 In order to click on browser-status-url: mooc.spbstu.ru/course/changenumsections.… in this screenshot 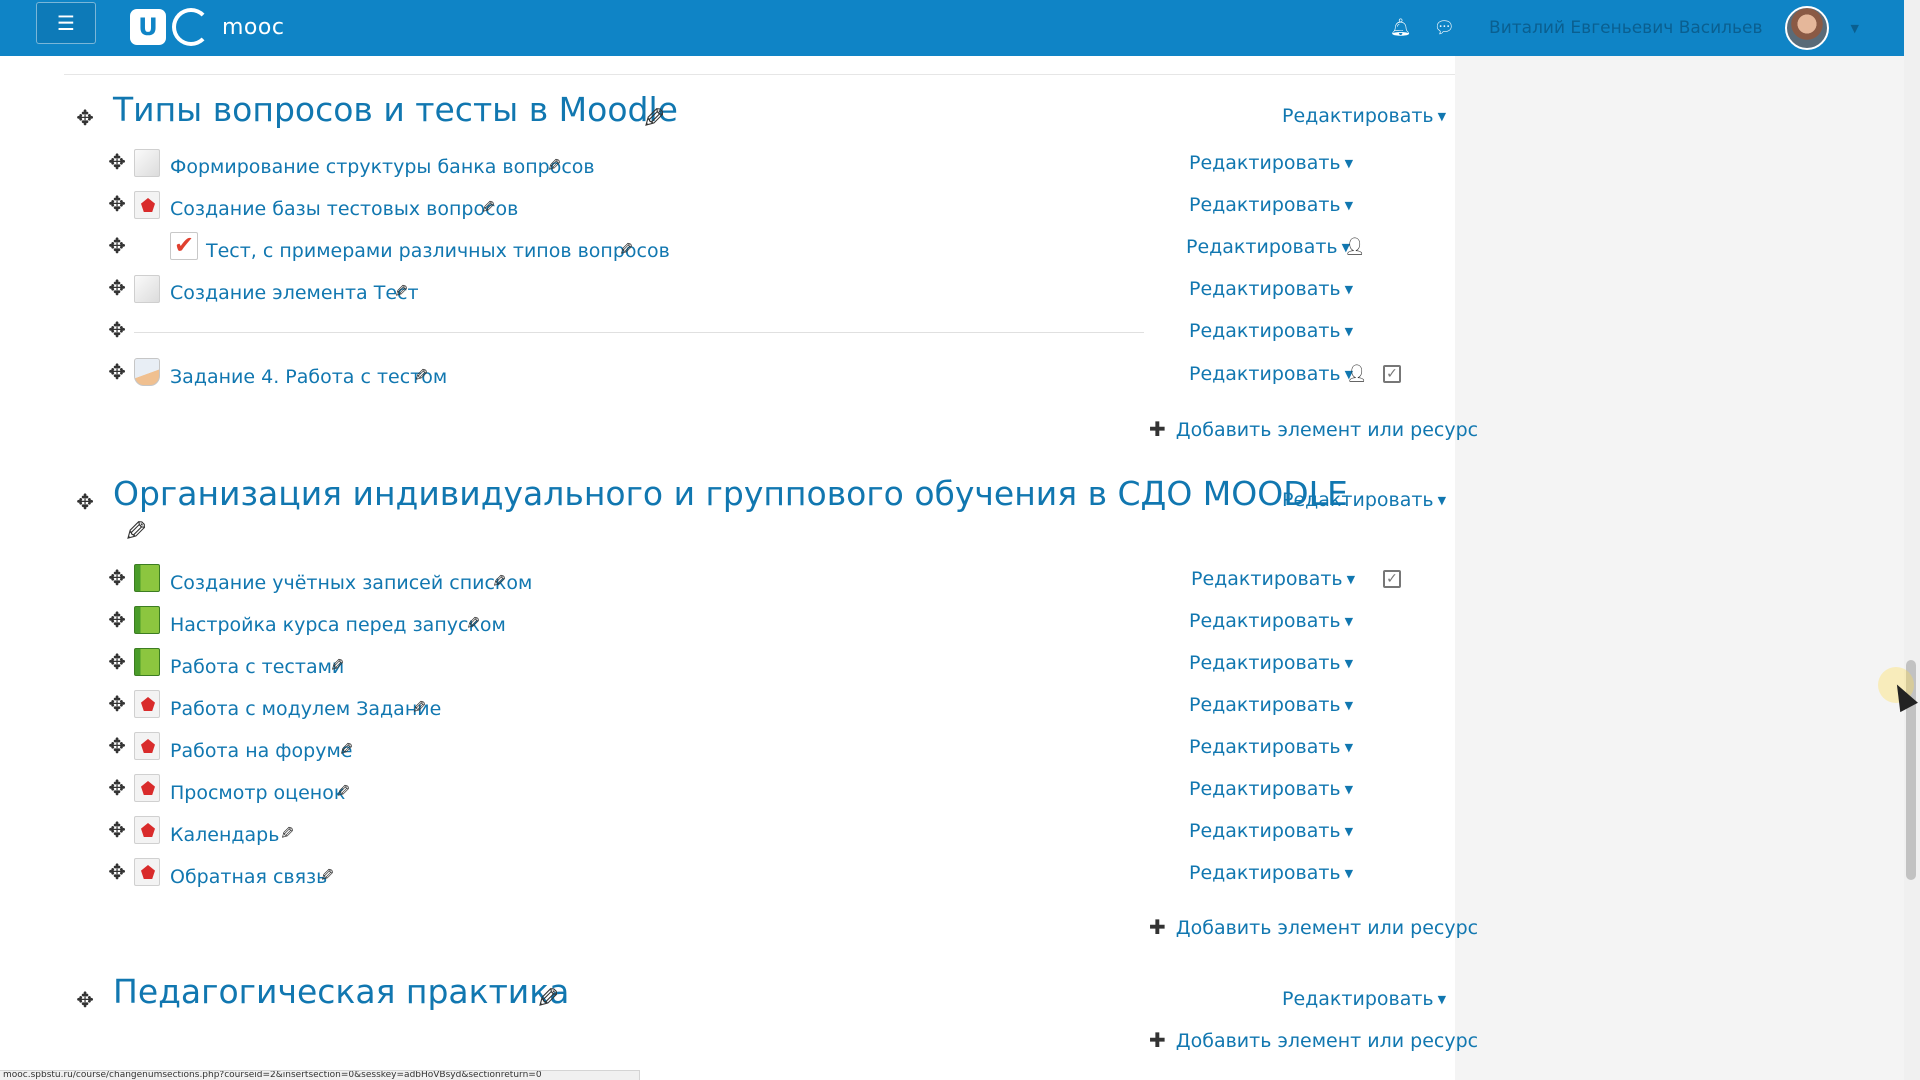, I will do `click(320, 1075)`.